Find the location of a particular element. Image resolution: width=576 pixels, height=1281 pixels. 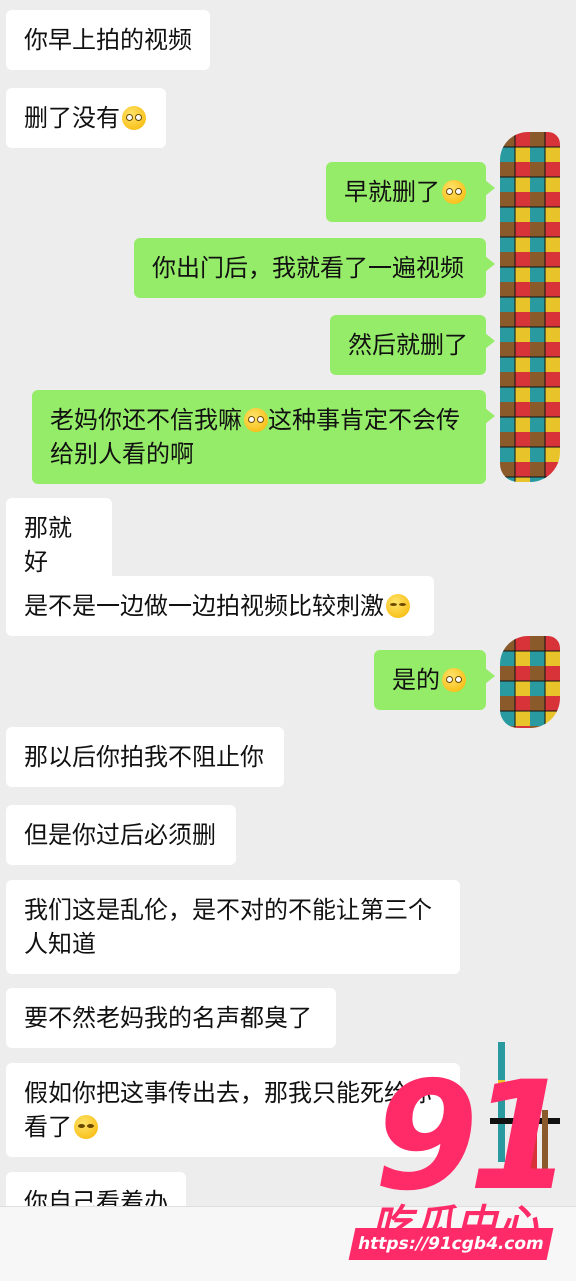

sent-message-bubble: 早就删了 is located at coordinates (410, 192).